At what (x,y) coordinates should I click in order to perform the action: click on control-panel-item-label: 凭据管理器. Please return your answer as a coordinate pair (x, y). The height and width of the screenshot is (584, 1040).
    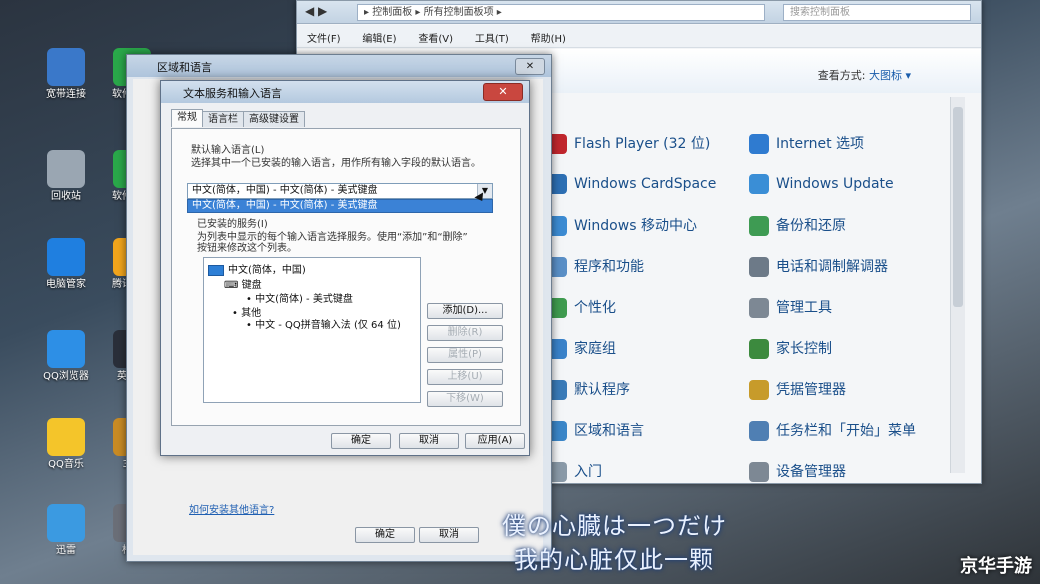
    Looking at the image, I should click on (811, 390).